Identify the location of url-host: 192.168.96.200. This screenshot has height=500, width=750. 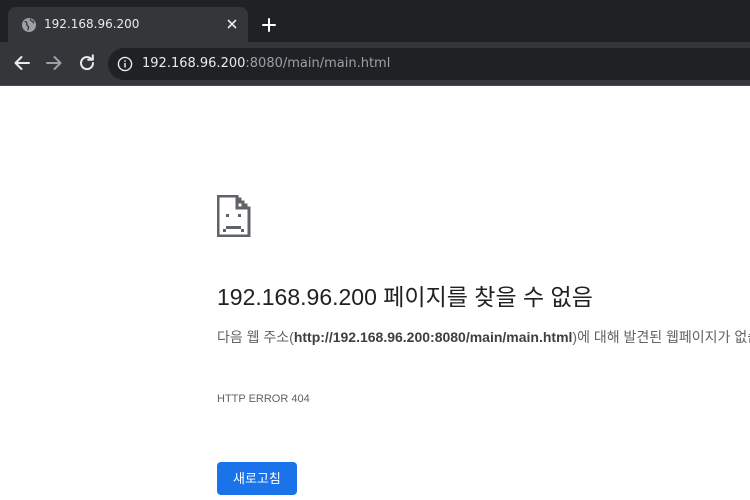
(194, 63).